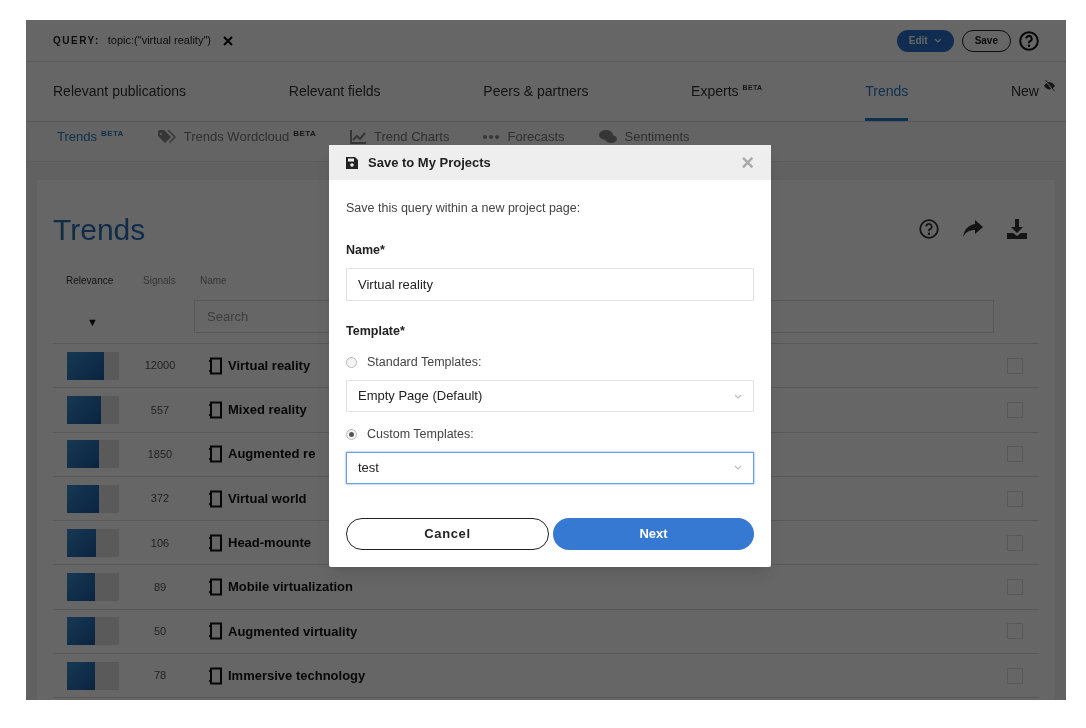 This screenshot has width=1086, height=728. Describe the element at coordinates (160, 632) in the screenshot. I see `signals-cell-text: 50` at that location.